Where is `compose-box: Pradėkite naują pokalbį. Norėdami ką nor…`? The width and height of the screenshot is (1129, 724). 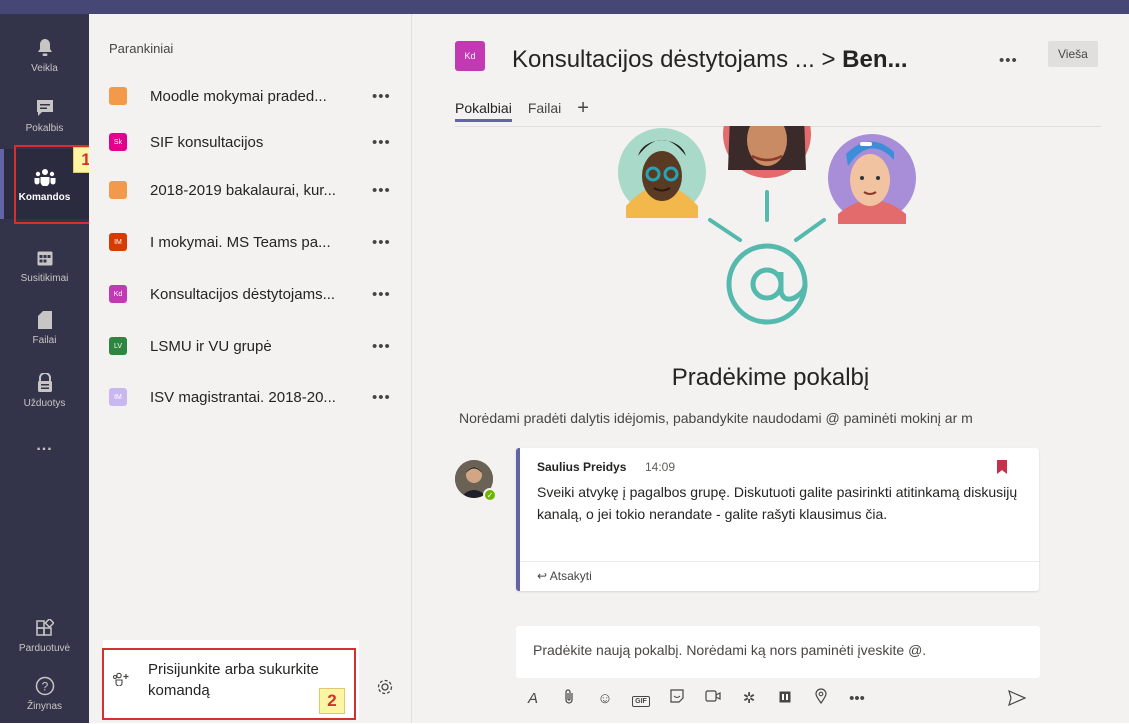 compose-box: Pradėkite naują pokalbį. Norėdami ką nor… is located at coordinates (778, 652).